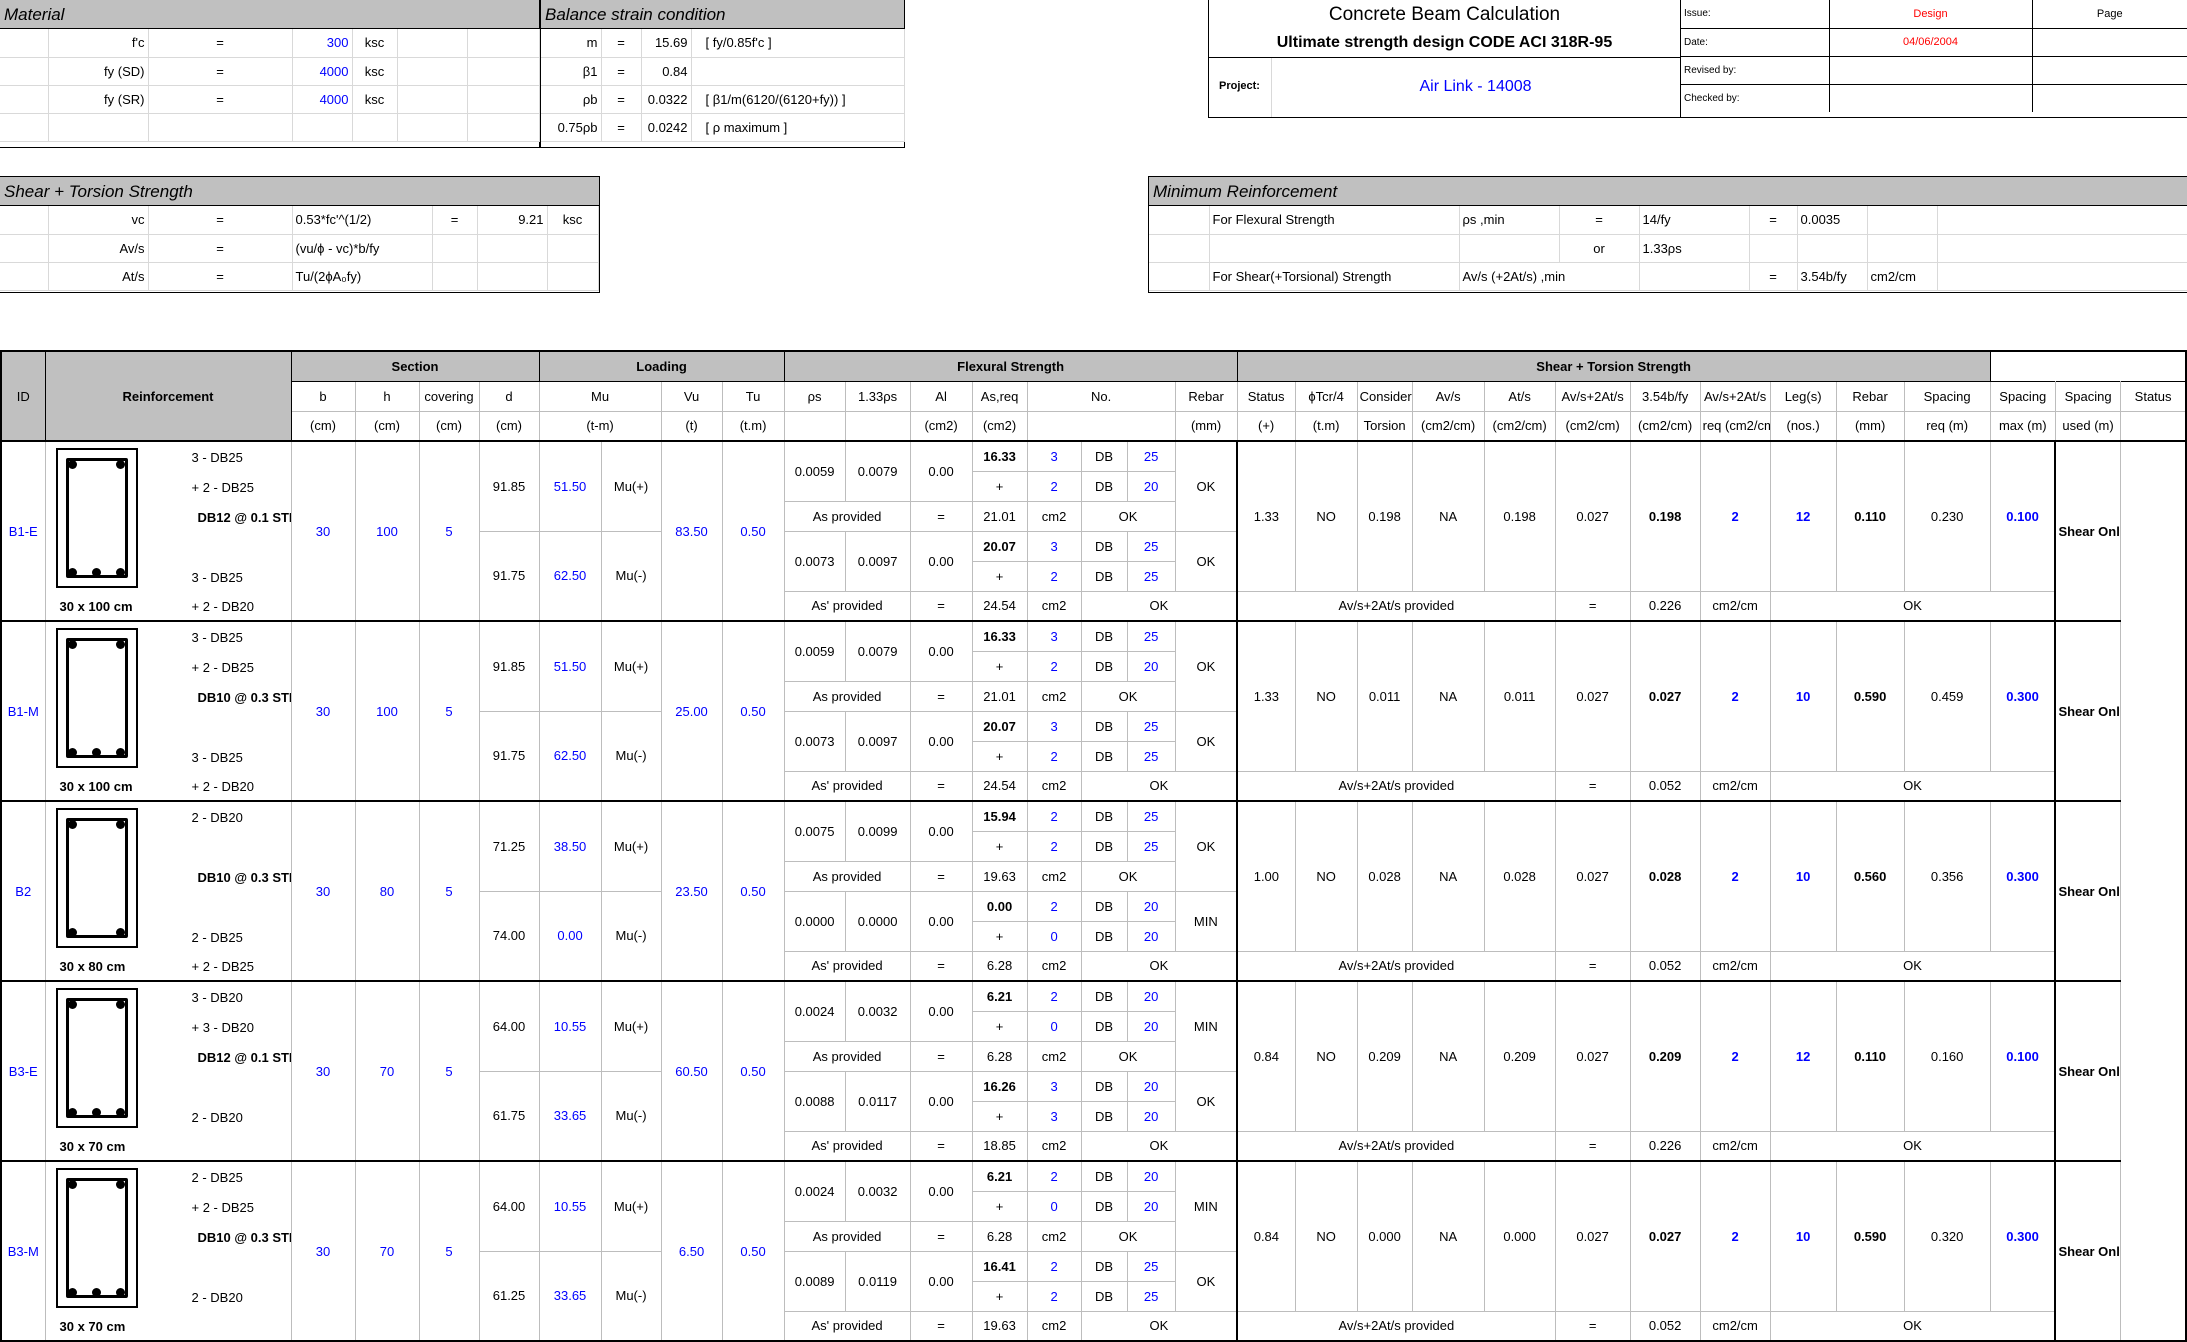 This screenshot has height=1342, width=2187. What do you see at coordinates (1931, 42) in the screenshot?
I see `date-value: 04/06/2004` at bounding box center [1931, 42].